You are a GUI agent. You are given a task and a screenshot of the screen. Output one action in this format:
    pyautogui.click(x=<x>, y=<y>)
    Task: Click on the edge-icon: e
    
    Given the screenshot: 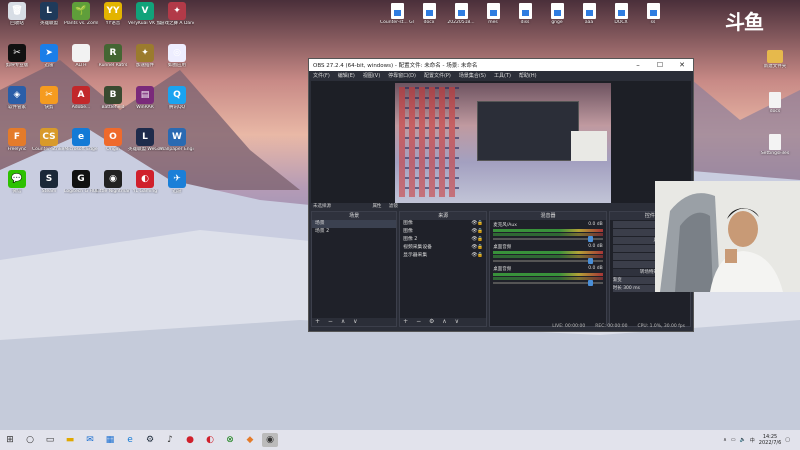 What is the action you would take?
    pyautogui.click(x=130, y=440)
    